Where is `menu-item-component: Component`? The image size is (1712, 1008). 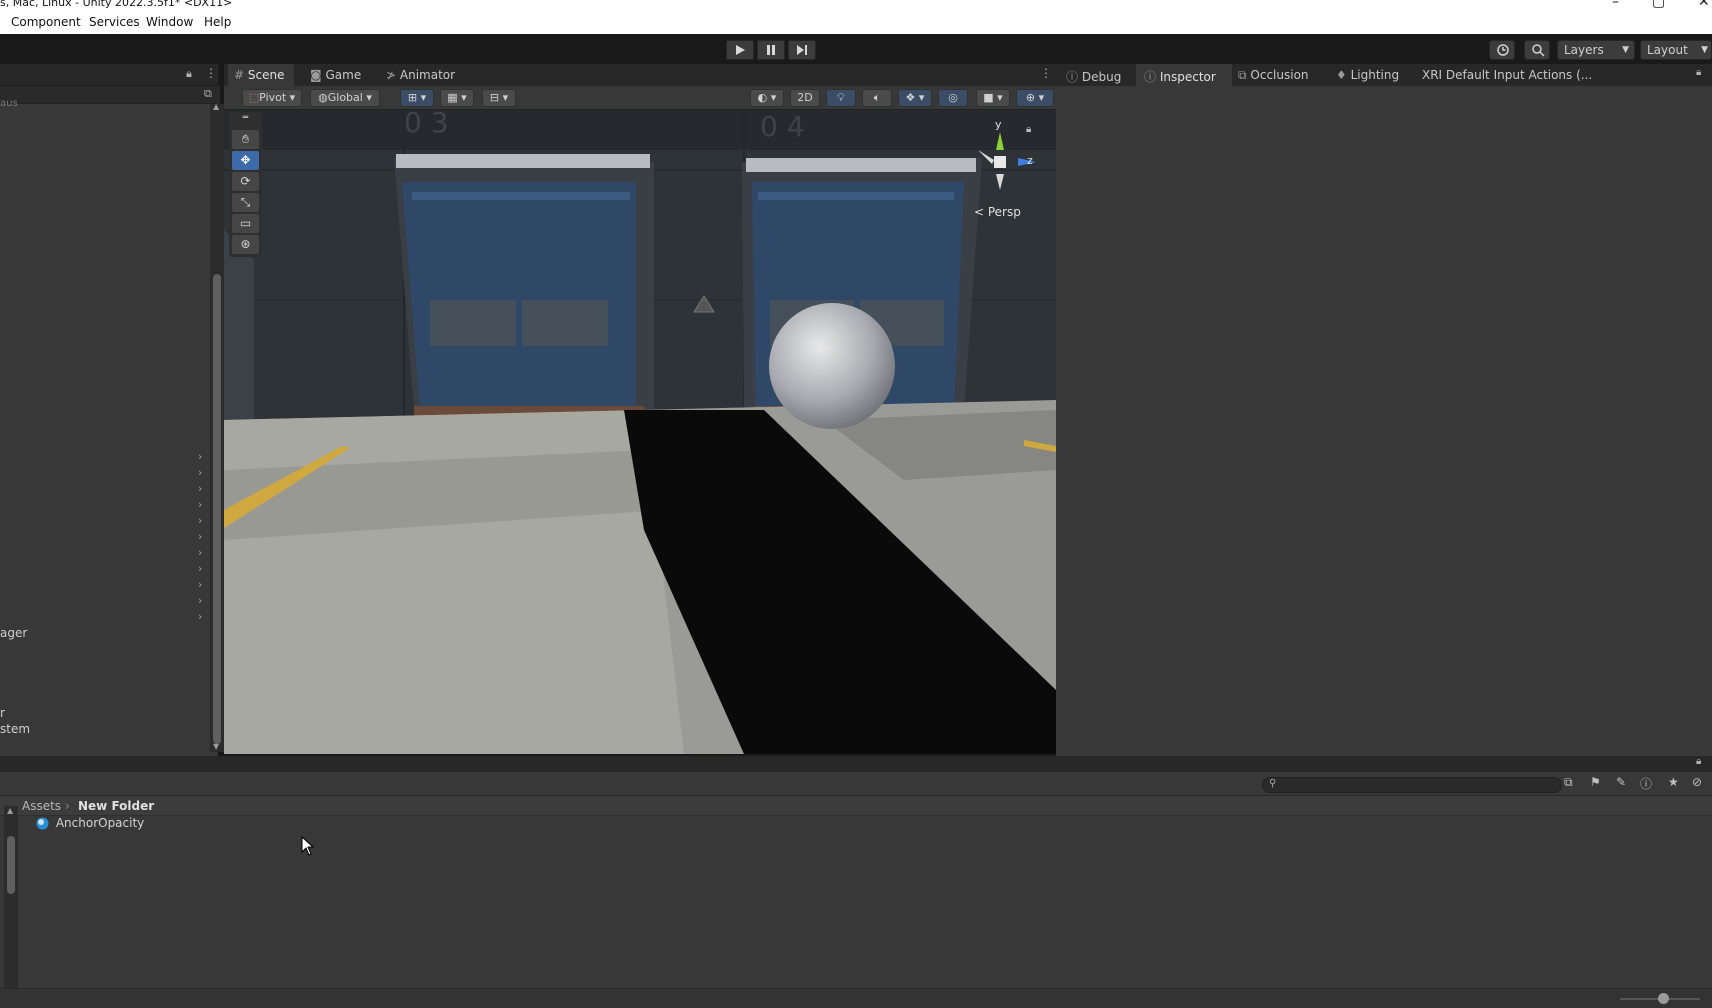
menu-item-component: Component is located at coordinates (46, 22).